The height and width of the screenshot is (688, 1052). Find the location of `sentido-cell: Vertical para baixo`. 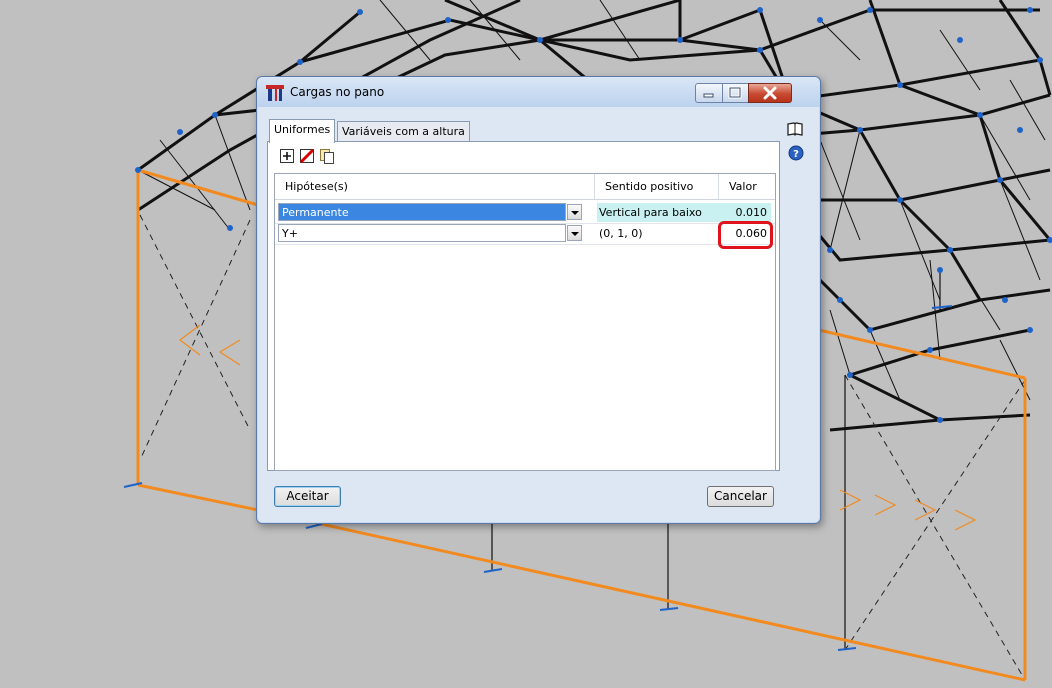

sentido-cell: Vertical para baixo is located at coordinates (657, 212).